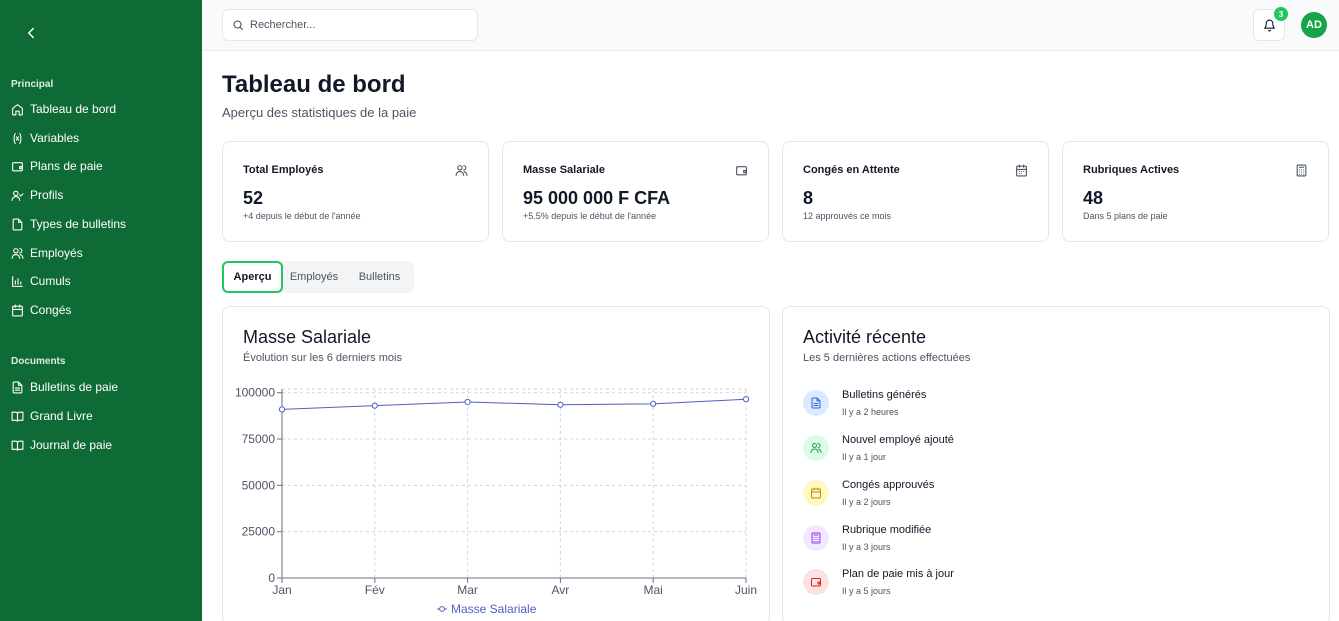 The height and width of the screenshot is (621, 1339). What do you see at coordinates (898, 574) in the screenshot?
I see `activity-title: Plan de paie mis à jour` at bounding box center [898, 574].